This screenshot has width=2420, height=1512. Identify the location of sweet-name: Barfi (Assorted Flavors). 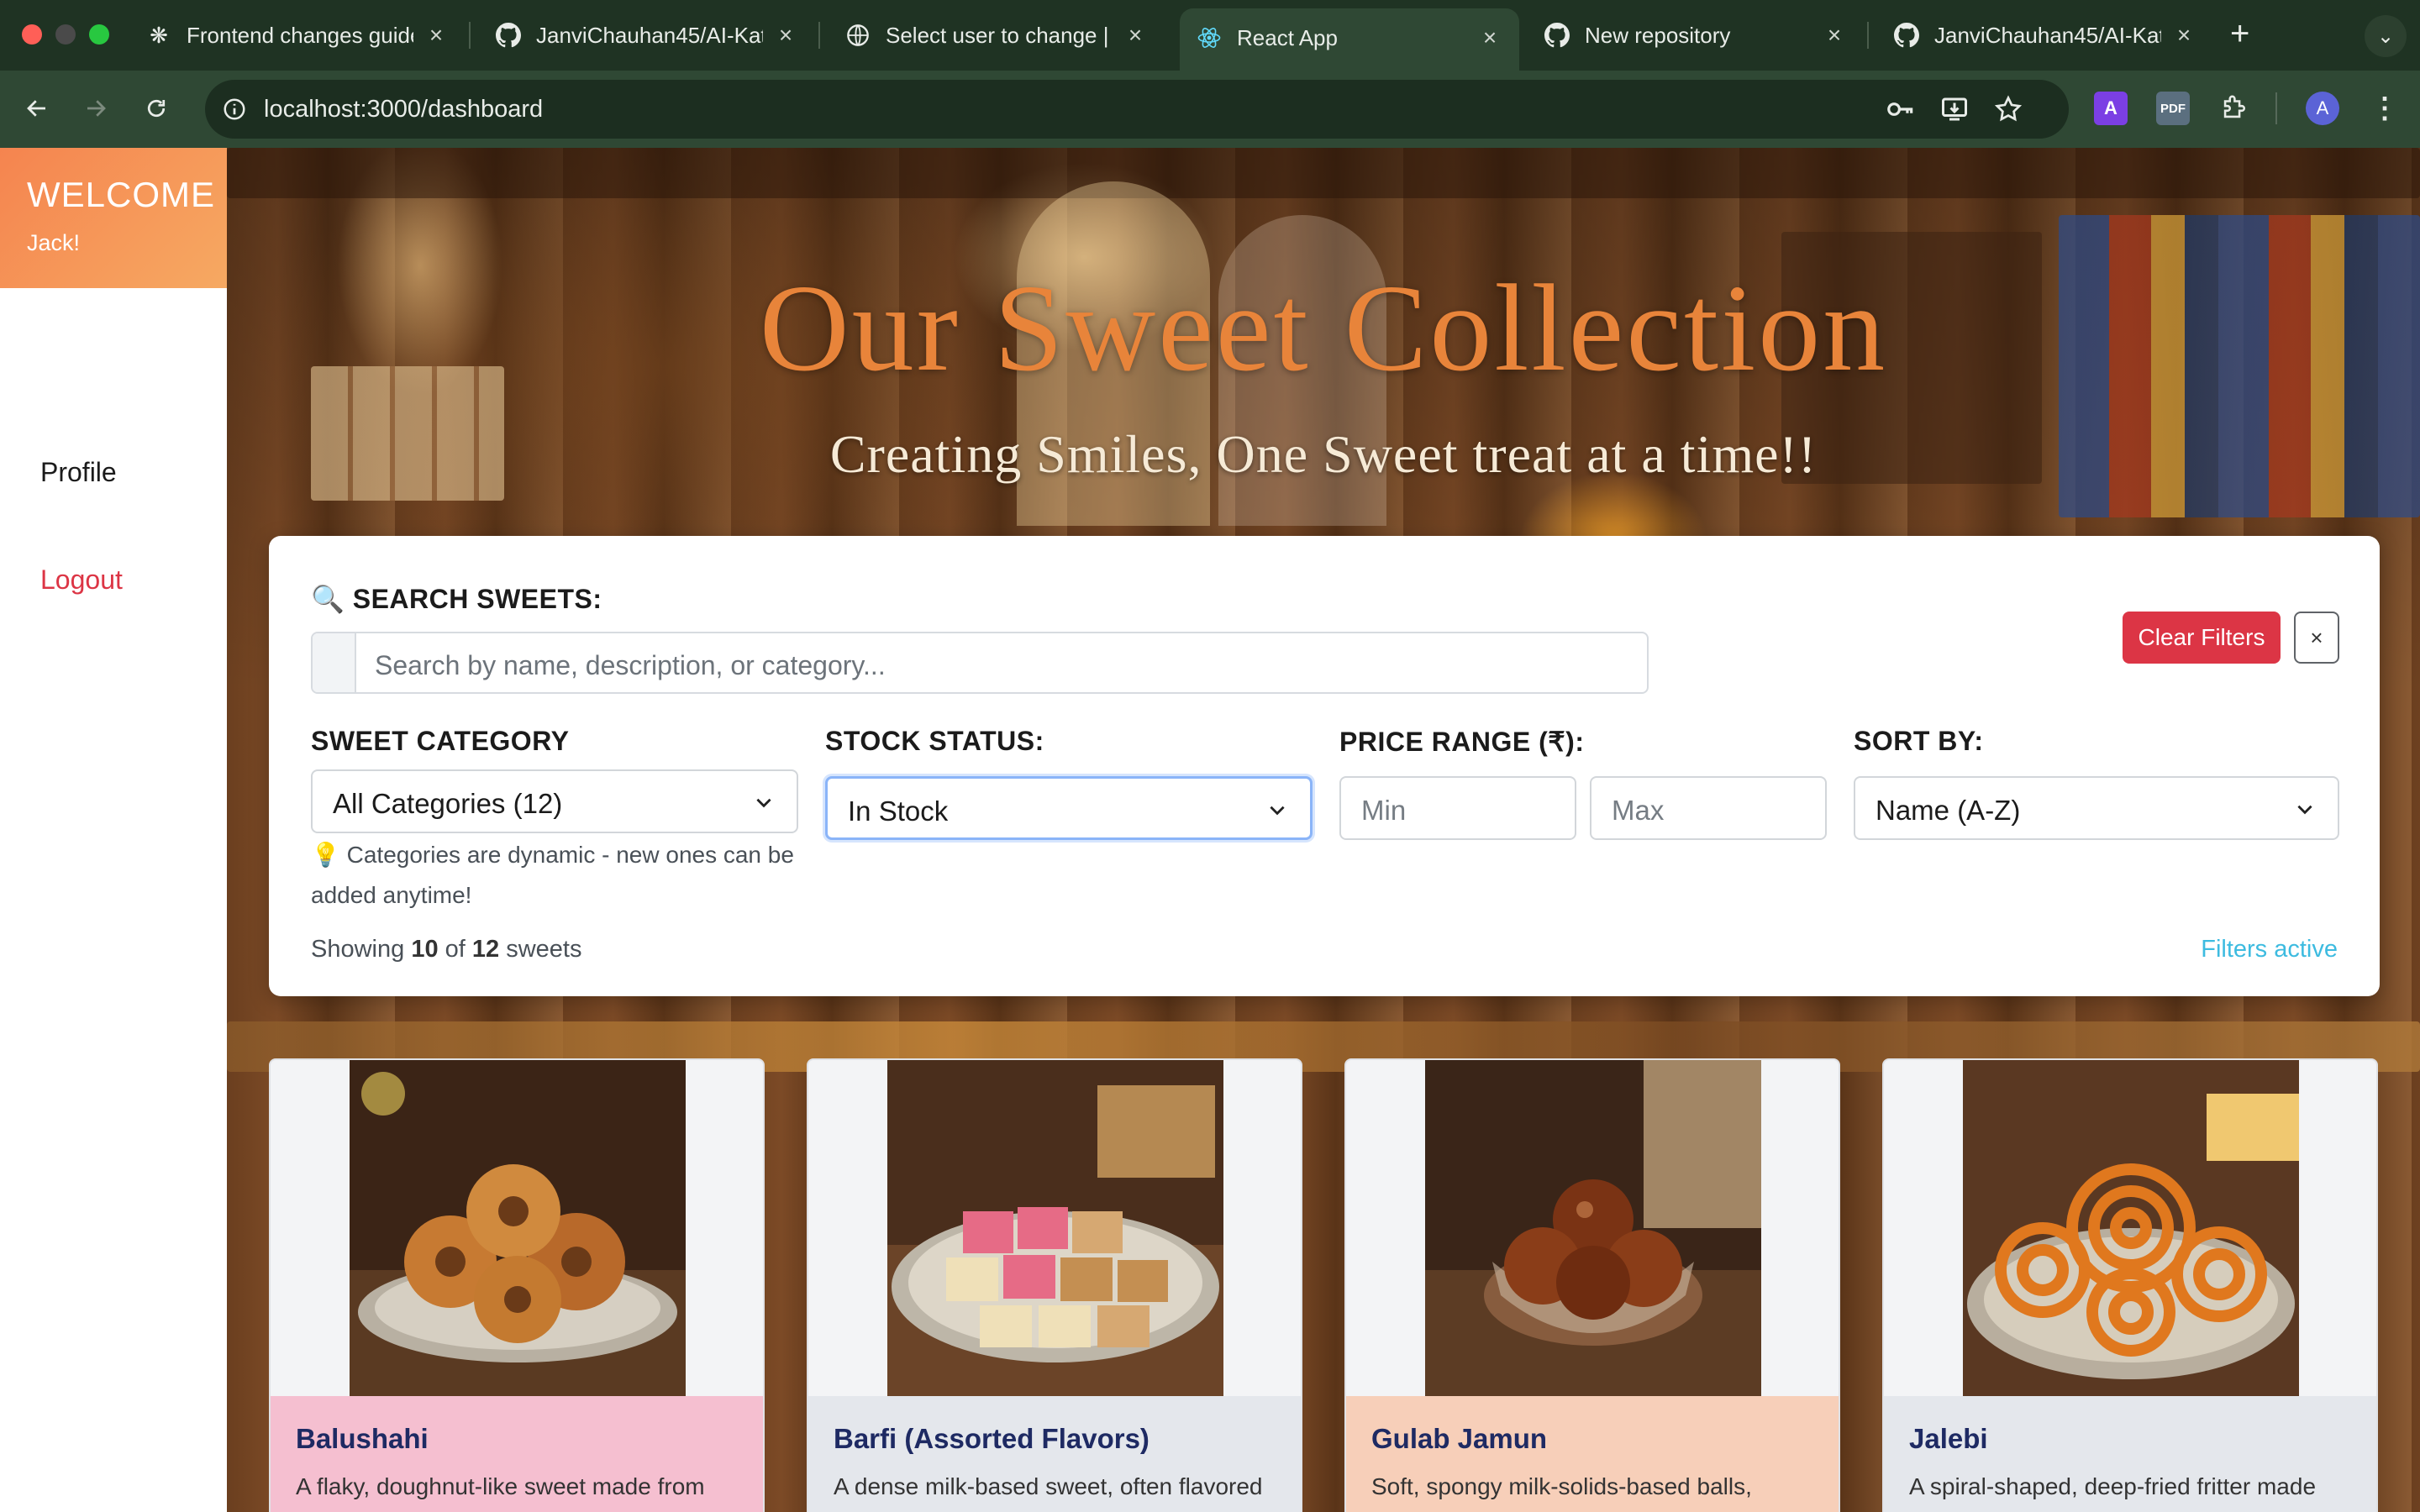
(992, 1438).